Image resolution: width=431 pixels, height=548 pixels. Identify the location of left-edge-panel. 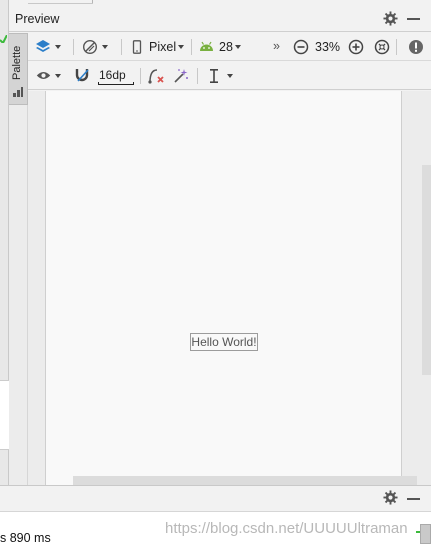
(4, 274).